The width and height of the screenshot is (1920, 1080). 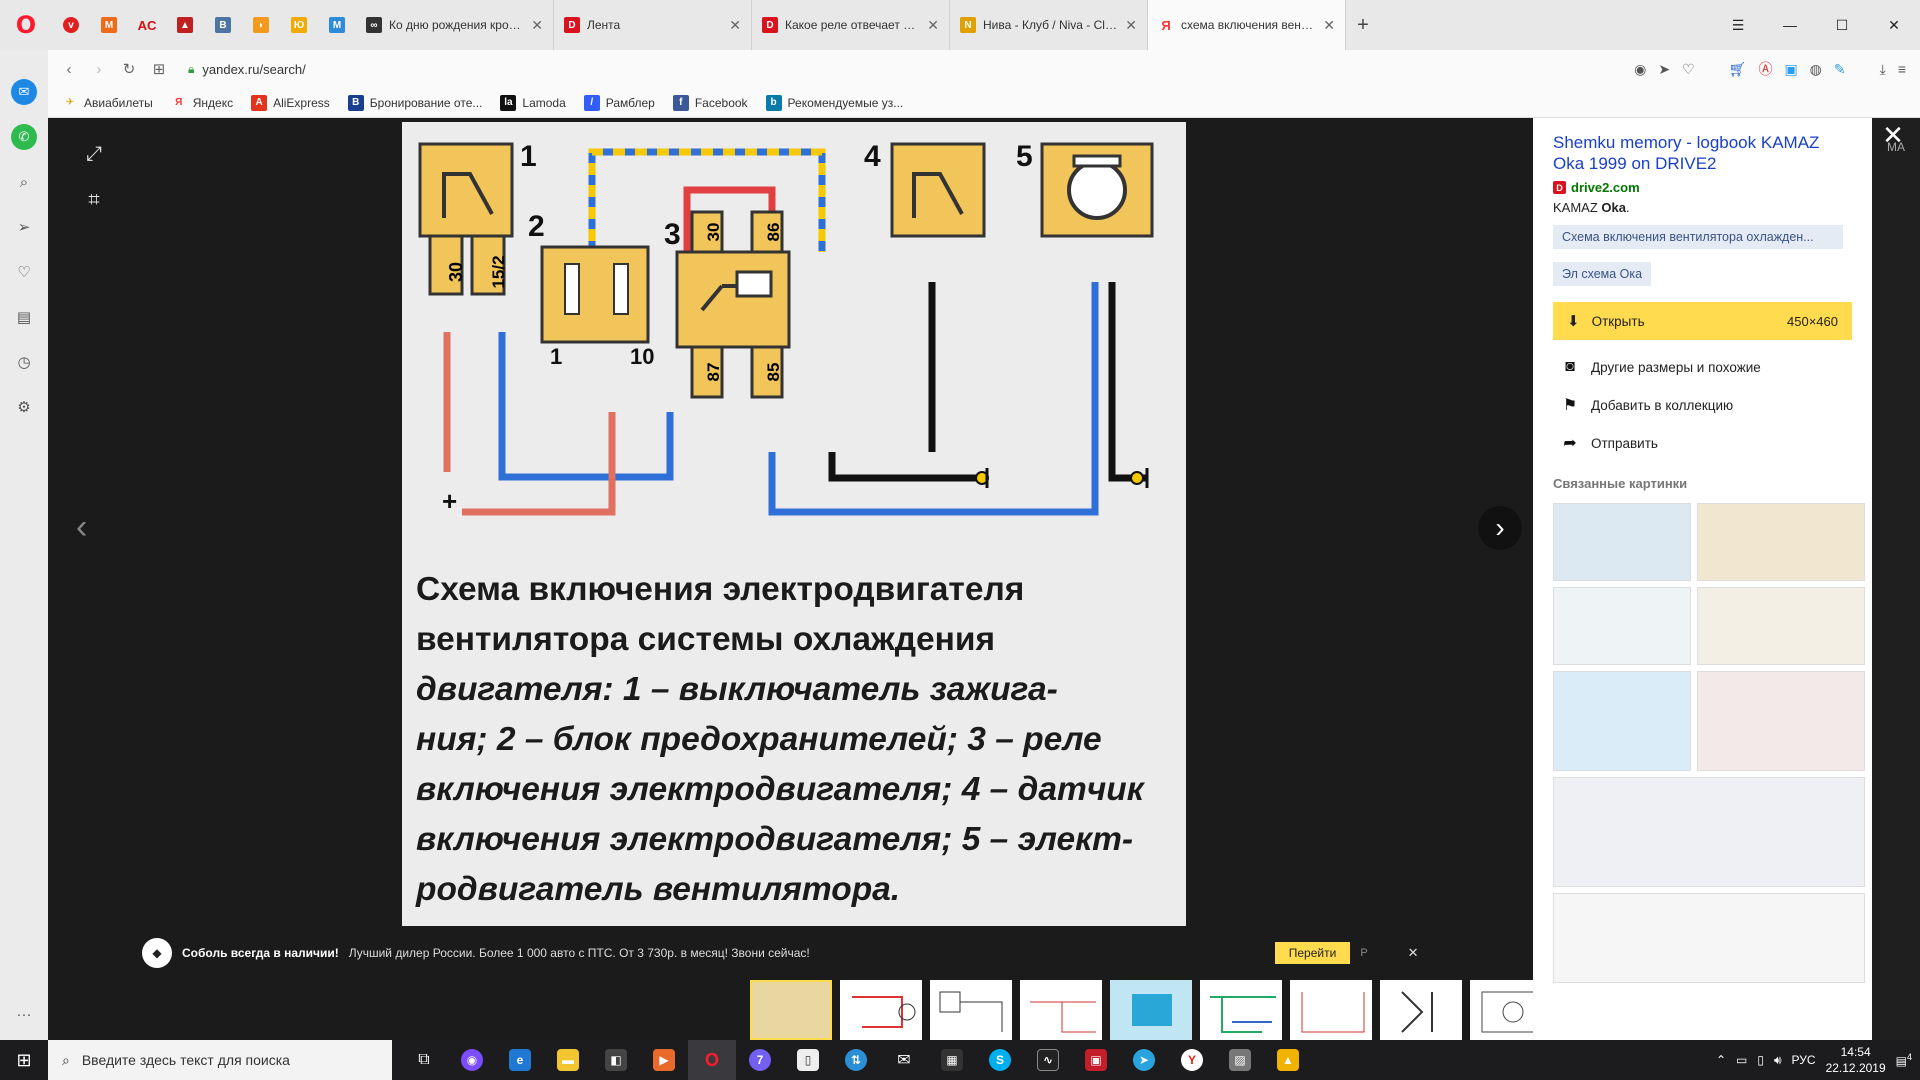 What do you see at coordinates (202, 103) in the screenshot?
I see `bookmark-yandex: Я Яндекс` at bounding box center [202, 103].